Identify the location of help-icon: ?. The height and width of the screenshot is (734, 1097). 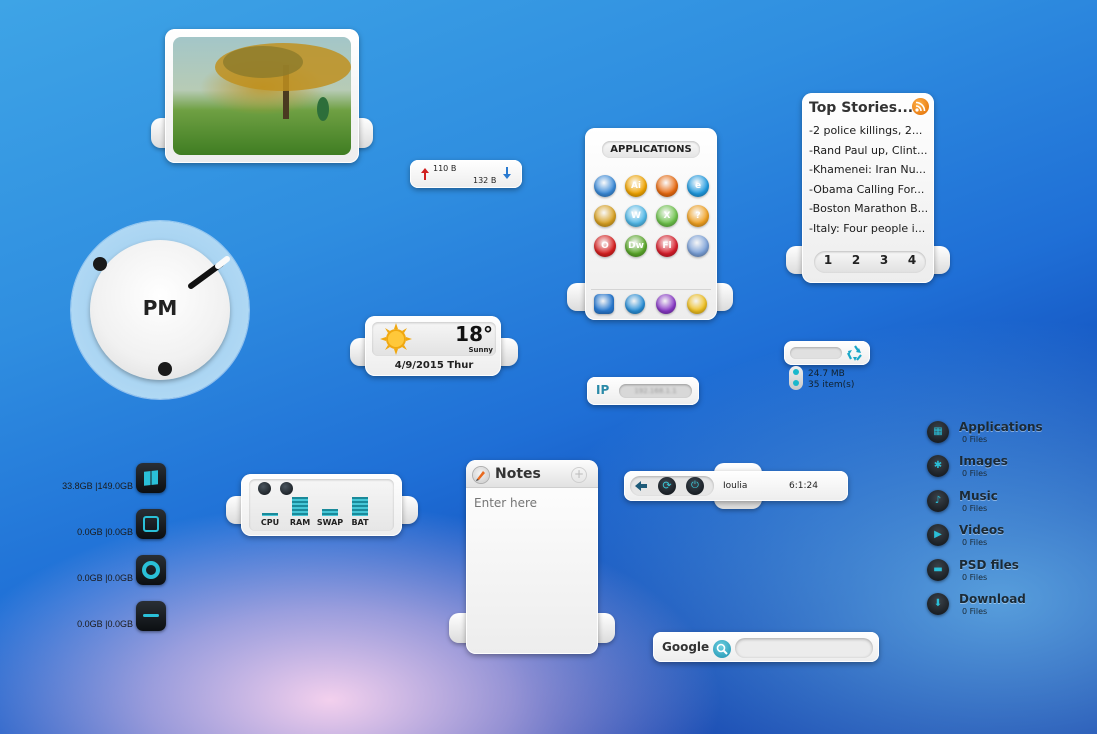
(698, 216).